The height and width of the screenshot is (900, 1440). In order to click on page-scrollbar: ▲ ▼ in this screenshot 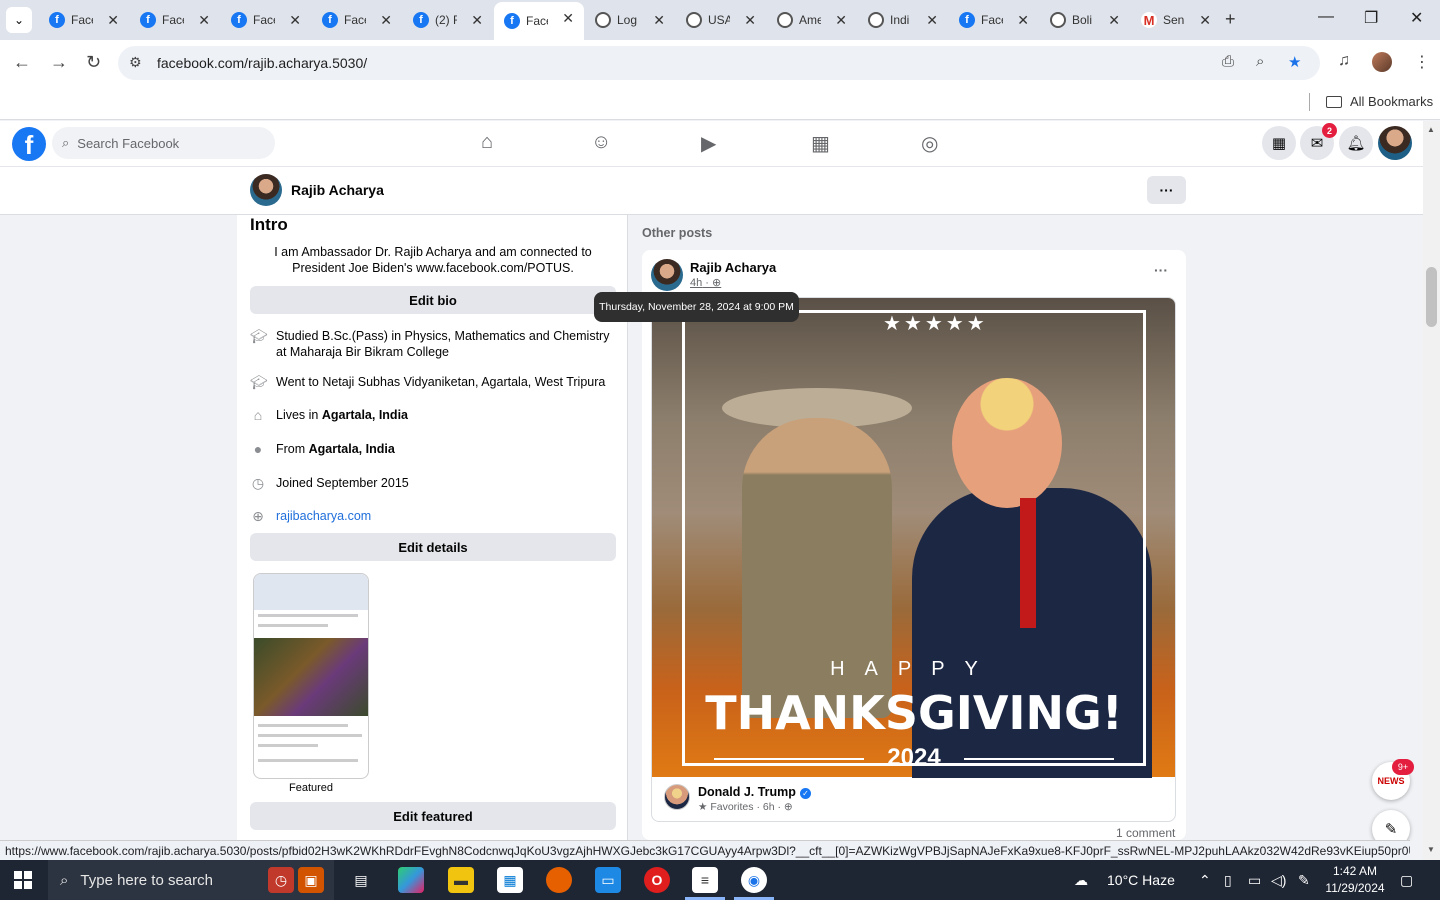, I will do `click(1431, 491)`.